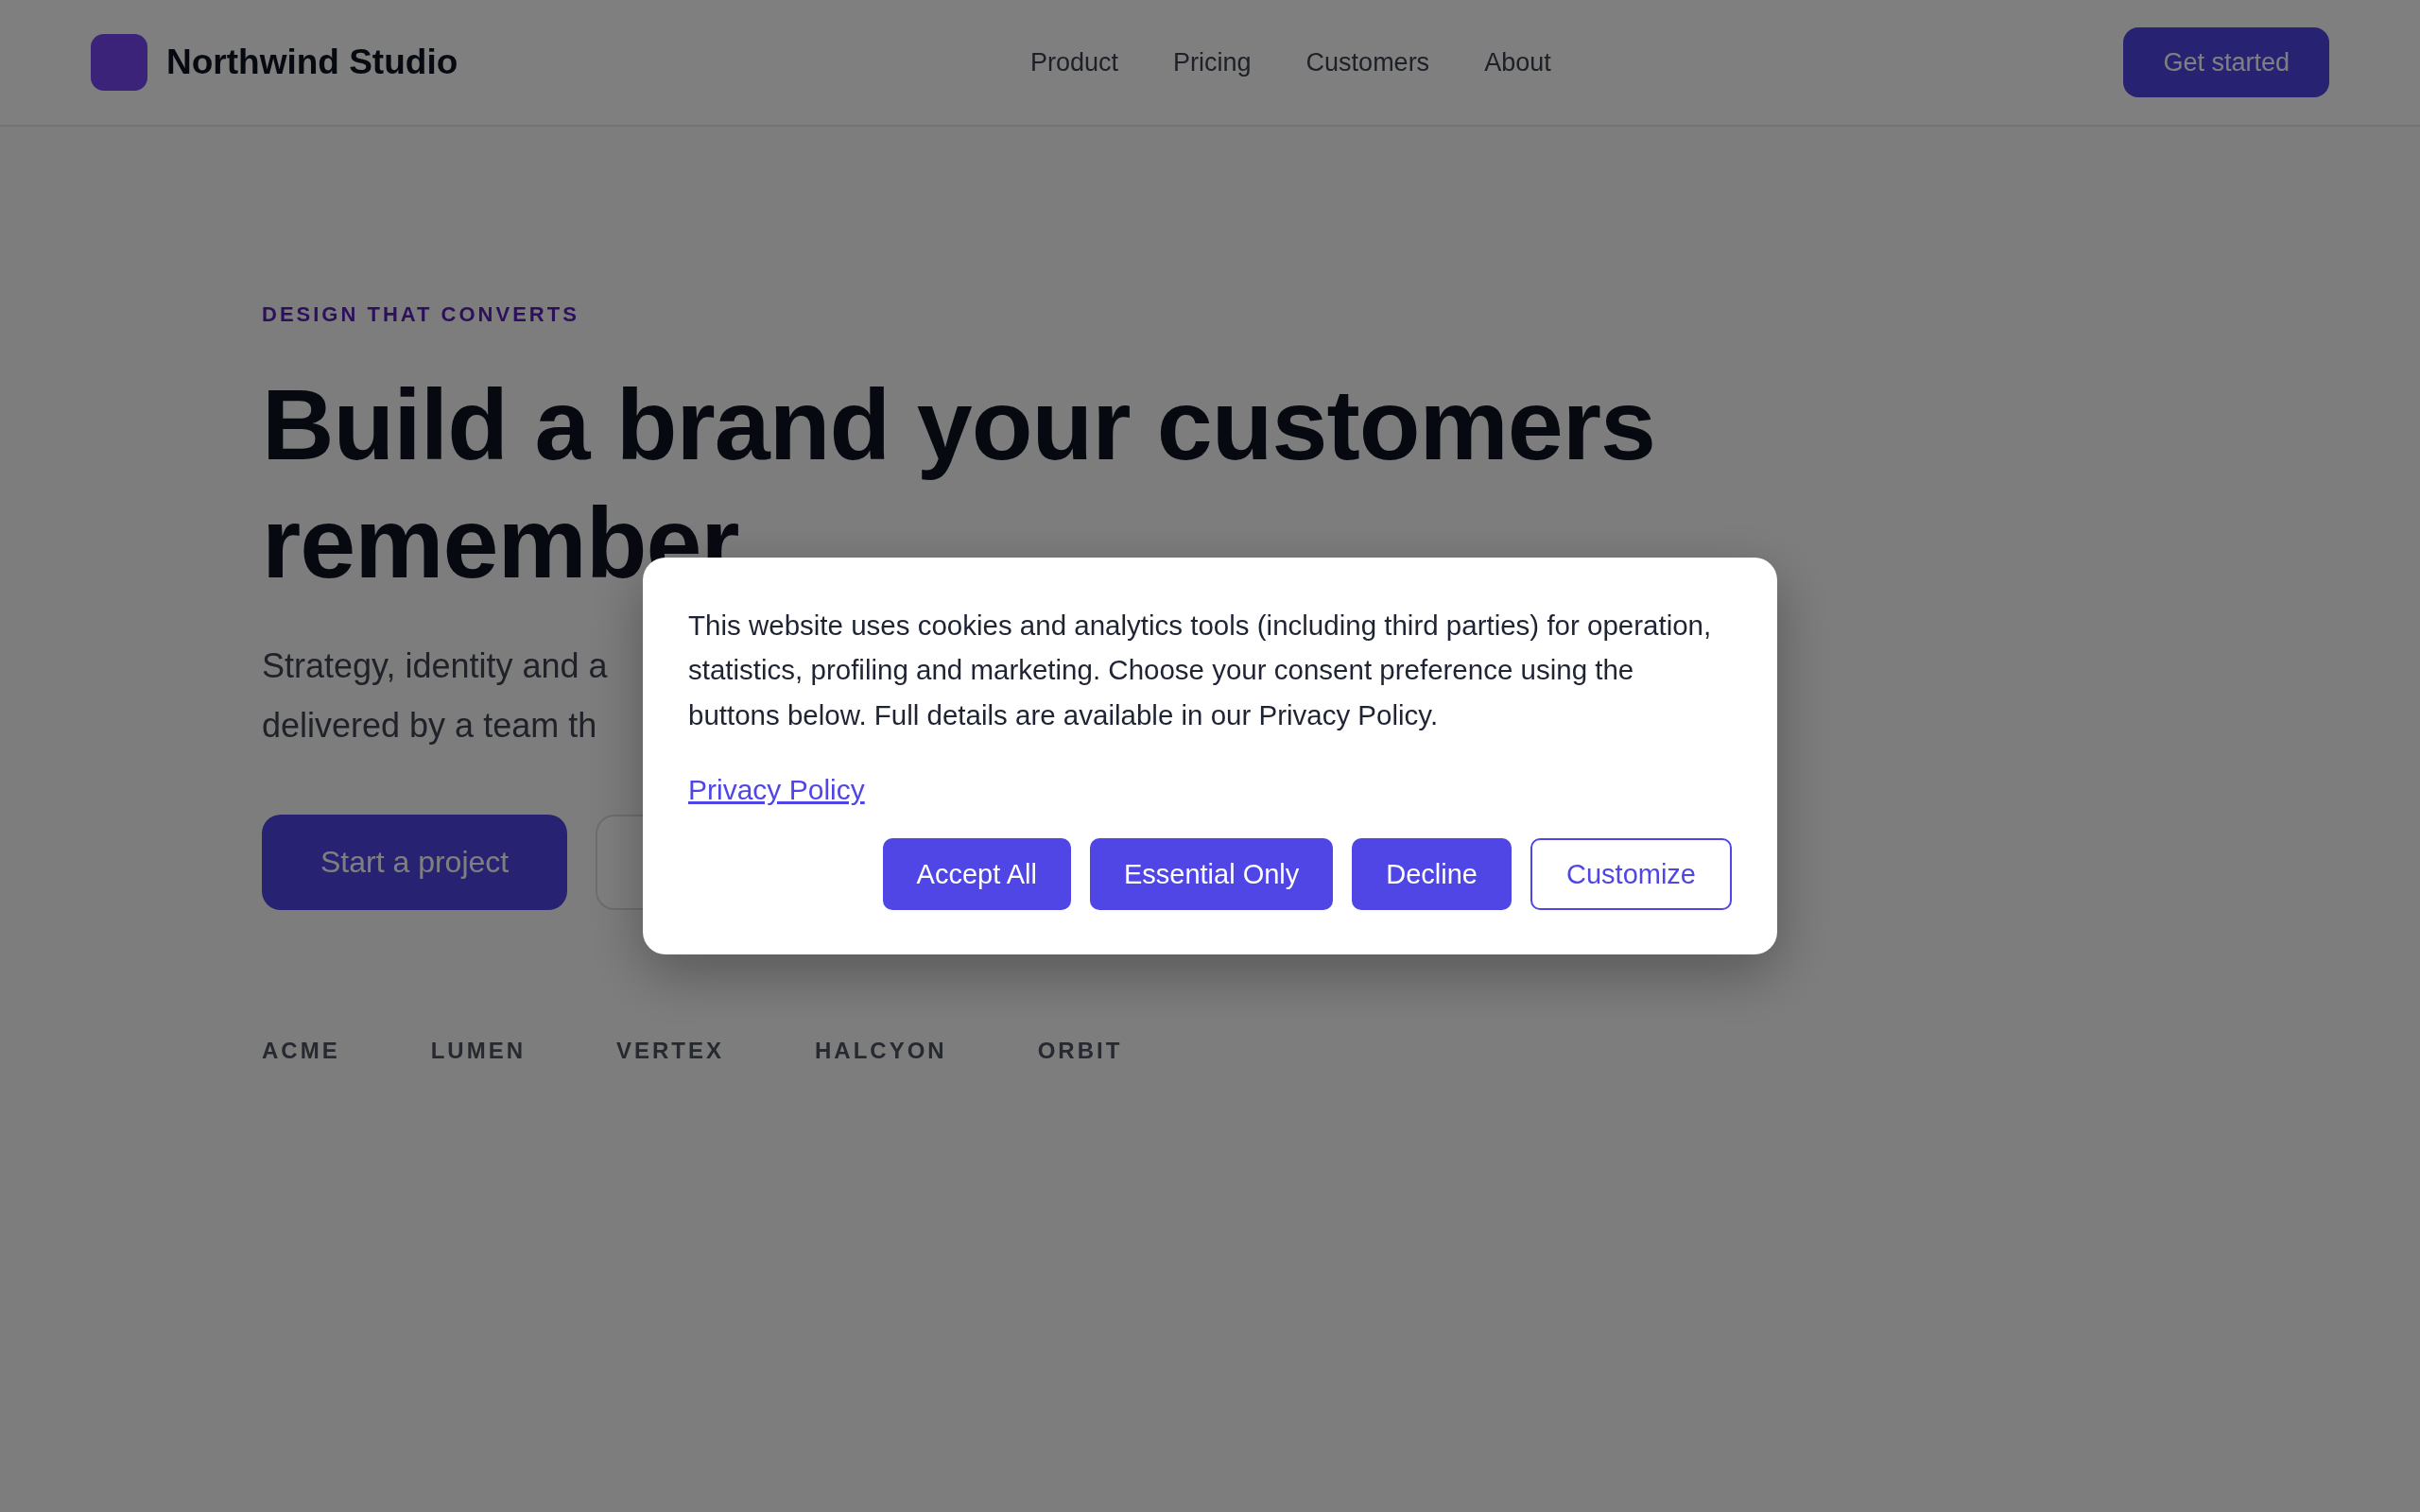 Image resolution: width=2420 pixels, height=1512 pixels. What do you see at coordinates (1080, 1051) in the screenshot?
I see `client-logo: ORBIT` at bounding box center [1080, 1051].